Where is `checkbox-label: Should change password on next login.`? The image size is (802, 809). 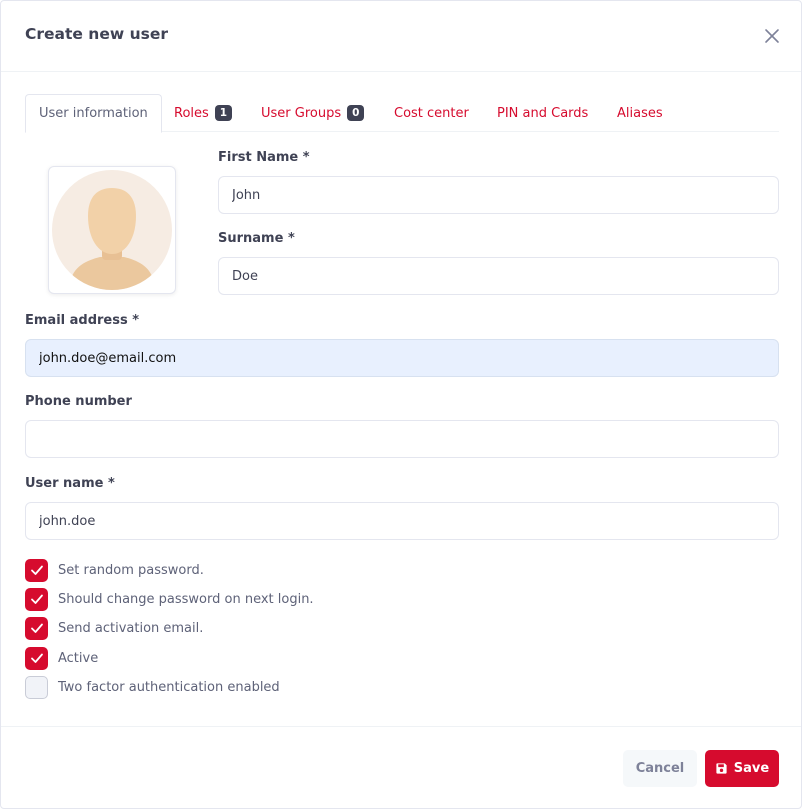
checkbox-label: Should change password on next login. is located at coordinates (186, 599).